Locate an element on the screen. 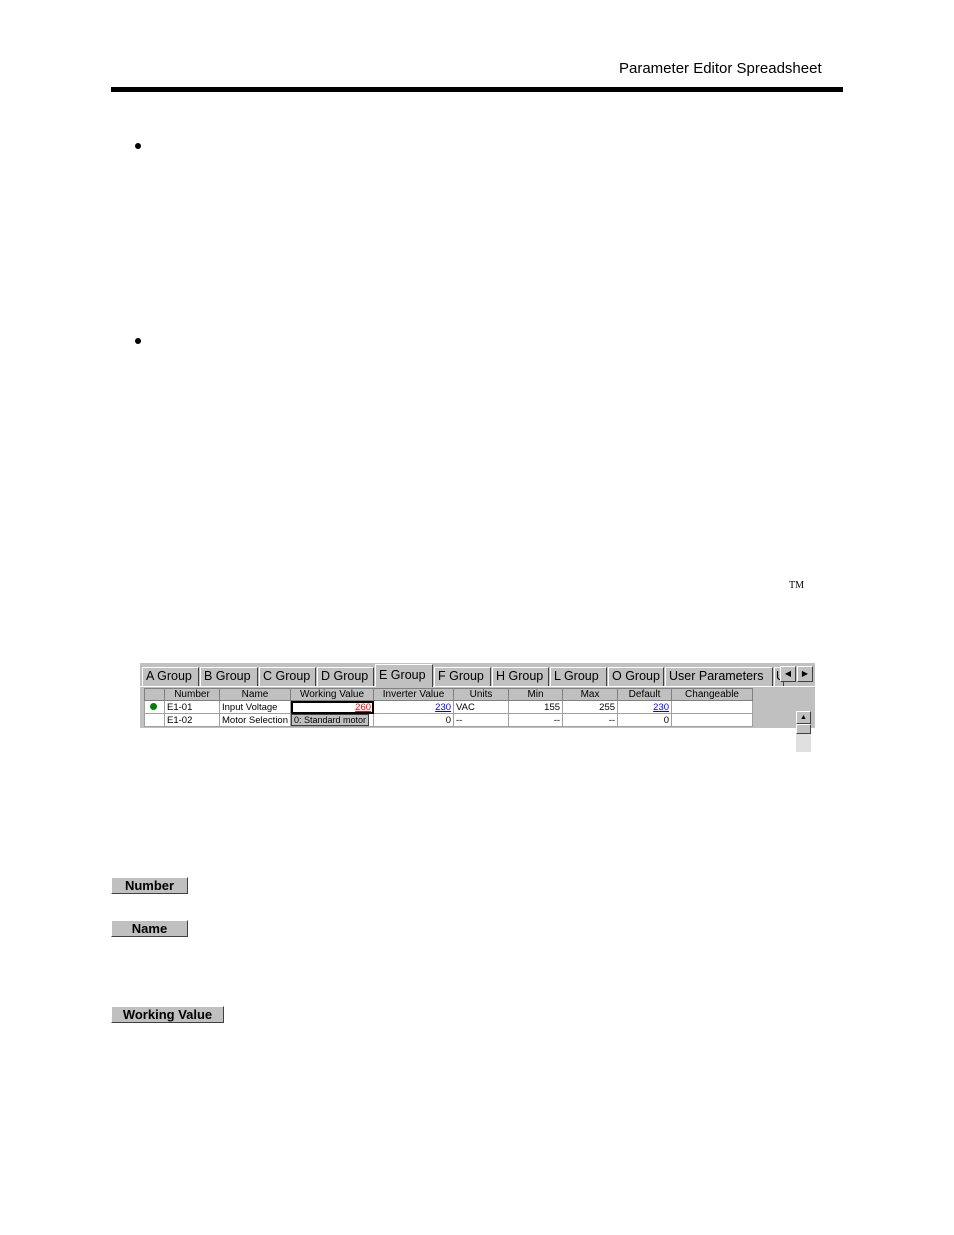  col-header-default: Default is located at coordinates (645, 694).